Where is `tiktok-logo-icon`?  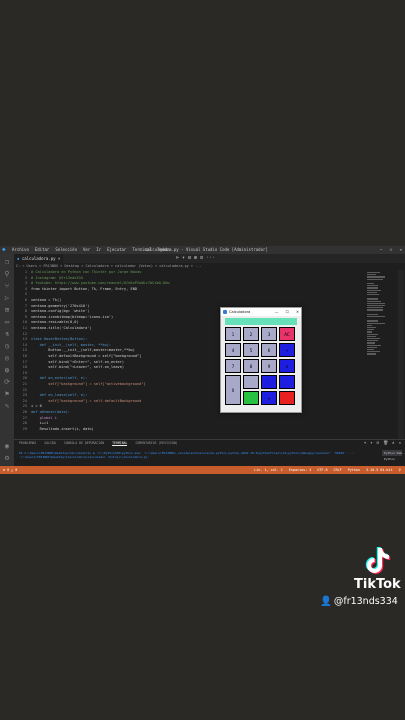 tiktok-logo-icon is located at coordinates (378, 560).